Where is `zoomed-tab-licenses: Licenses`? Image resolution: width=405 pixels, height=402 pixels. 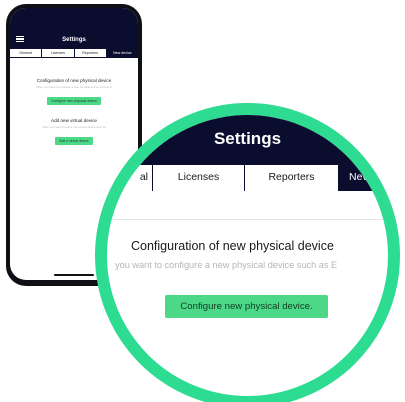 zoomed-tab-licenses: Licenses is located at coordinates (199, 178).